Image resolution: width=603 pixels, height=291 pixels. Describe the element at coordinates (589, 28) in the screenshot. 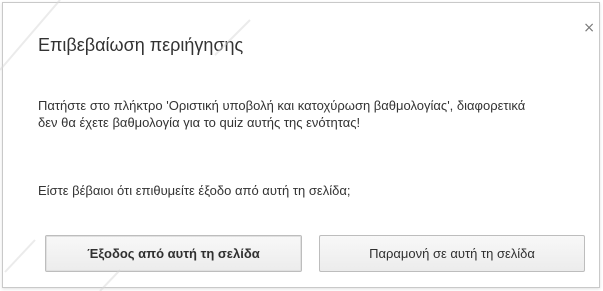

I see `close-icon: ×` at that location.